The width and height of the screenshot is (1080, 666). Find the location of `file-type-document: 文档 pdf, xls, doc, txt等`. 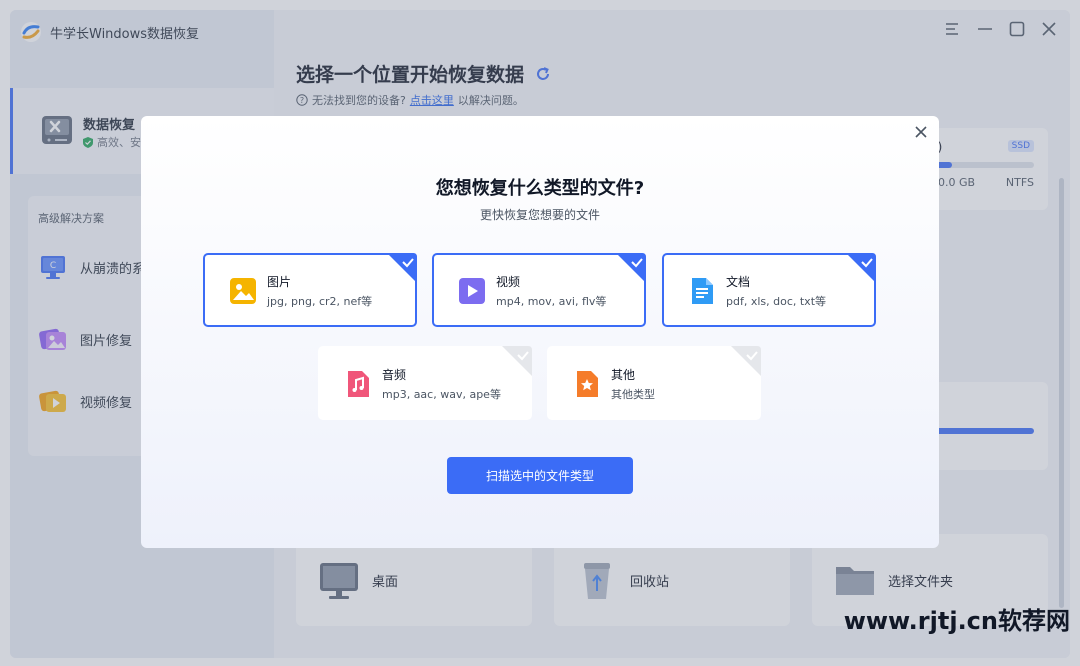

file-type-document: 文档 pdf, xls, doc, txt等 is located at coordinates (769, 290).